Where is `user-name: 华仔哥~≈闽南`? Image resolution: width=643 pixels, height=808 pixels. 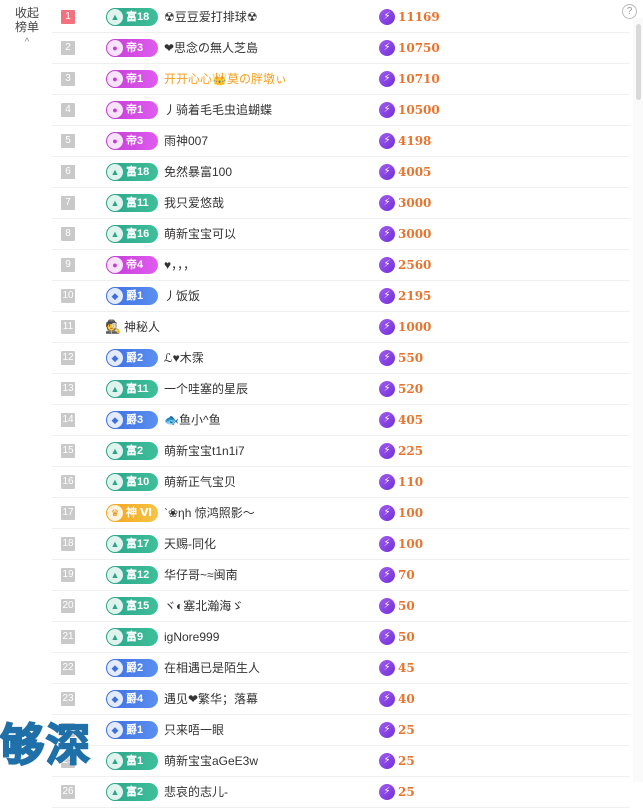
user-name: 华仔哥~≈闽南 is located at coordinates (201, 575).